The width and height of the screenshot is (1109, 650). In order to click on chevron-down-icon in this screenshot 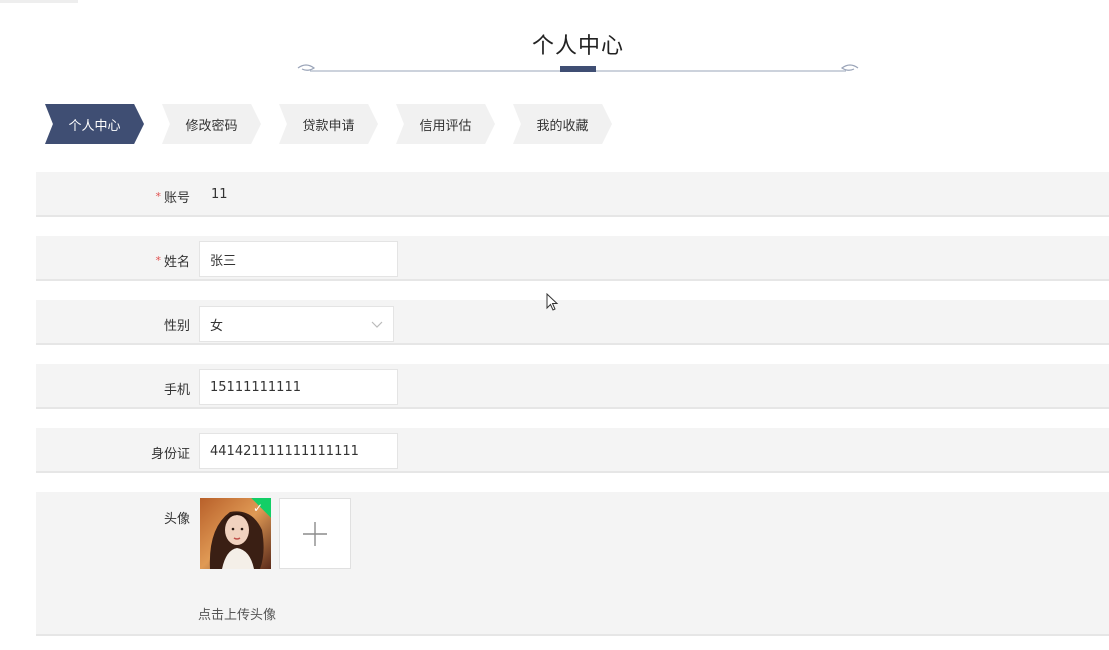, I will do `click(377, 324)`.